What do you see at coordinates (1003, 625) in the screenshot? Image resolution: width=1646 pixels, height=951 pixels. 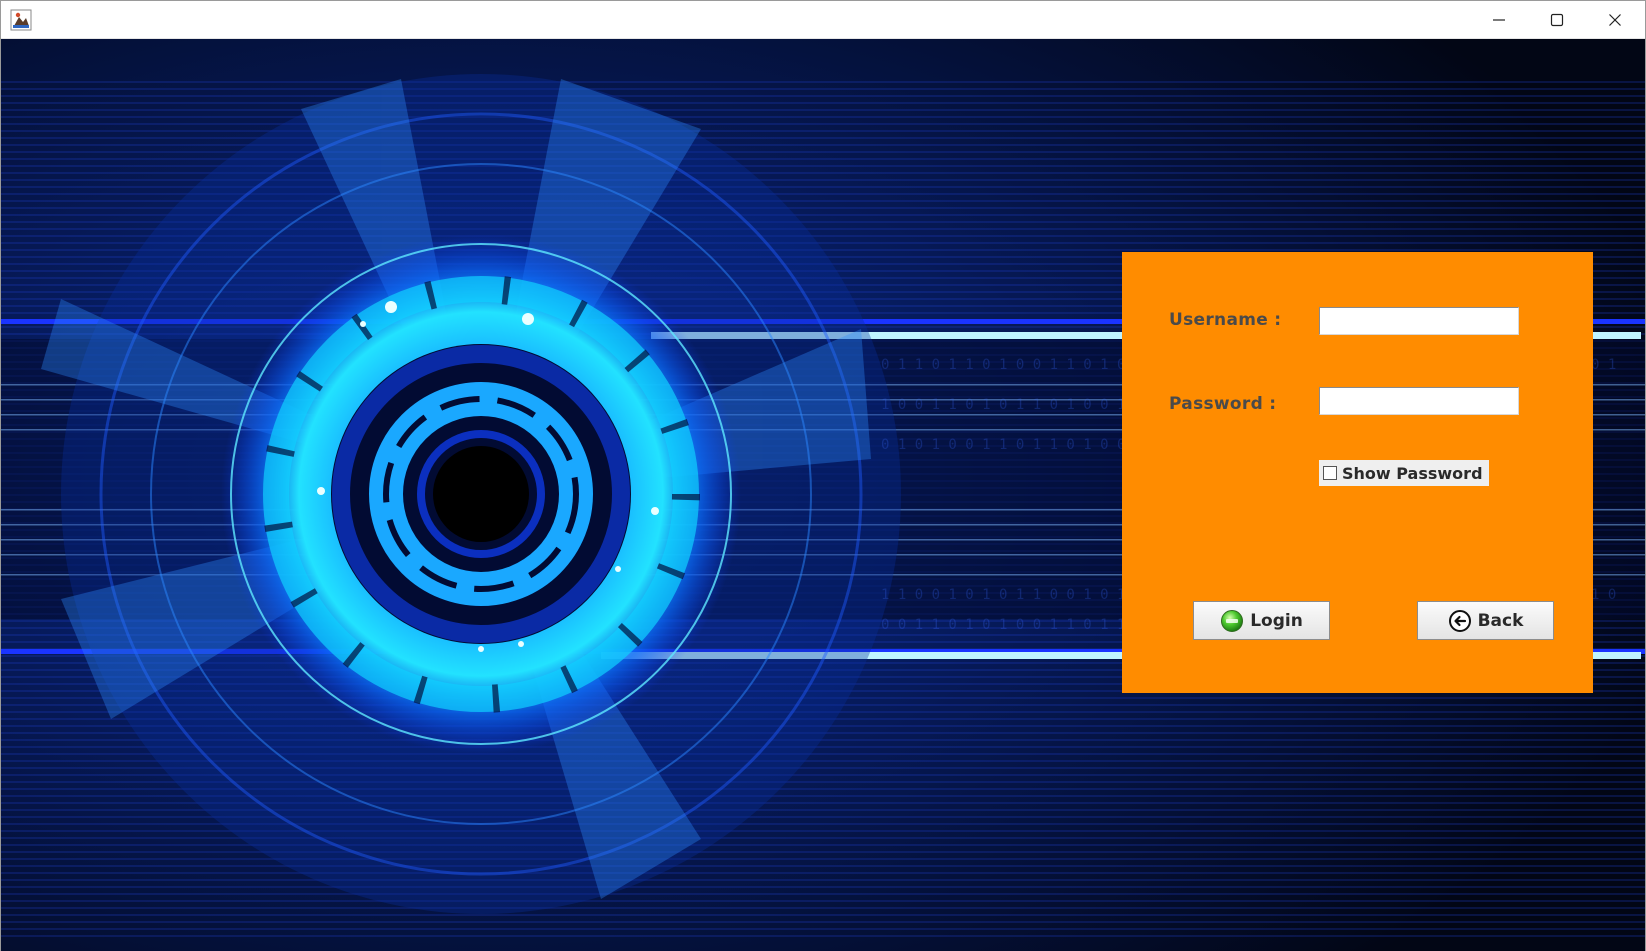 I see `svg-text: 0 0 1 1 0 1 0 1 0 0 1 1 0 1 1` at bounding box center [1003, 625].